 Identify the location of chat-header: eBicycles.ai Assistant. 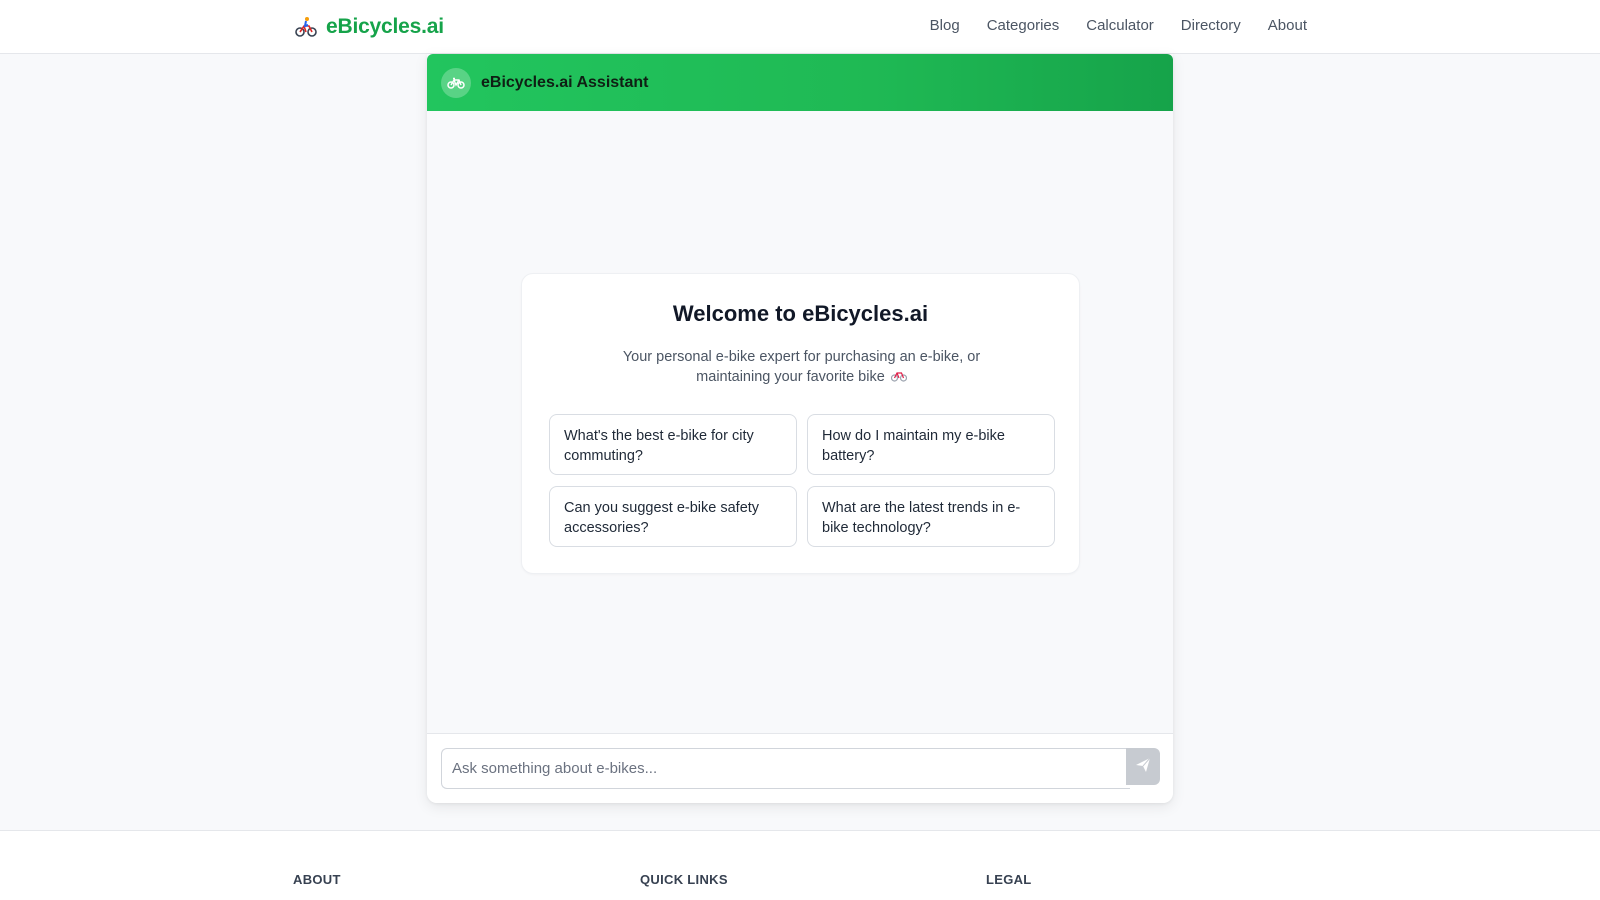
(800, 82).